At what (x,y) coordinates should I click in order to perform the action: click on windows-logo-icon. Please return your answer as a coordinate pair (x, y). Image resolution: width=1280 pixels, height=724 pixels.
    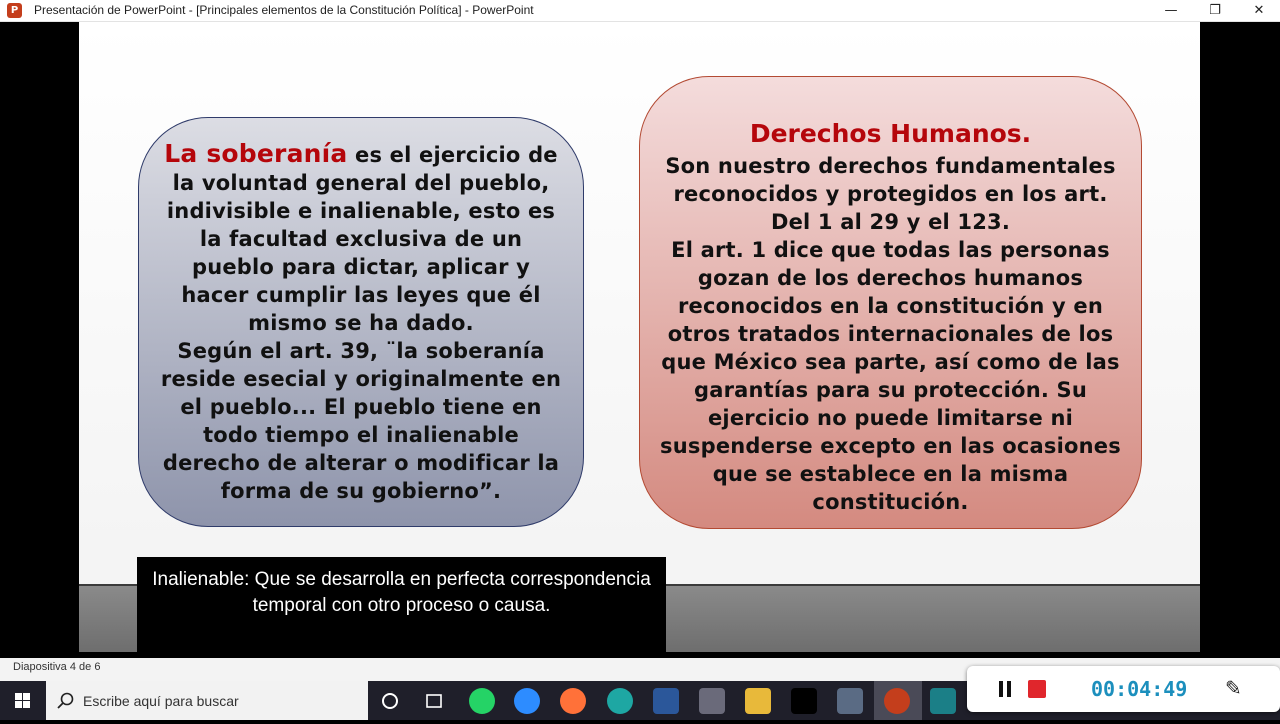
    Looking at the image, I should click on (22, 700).